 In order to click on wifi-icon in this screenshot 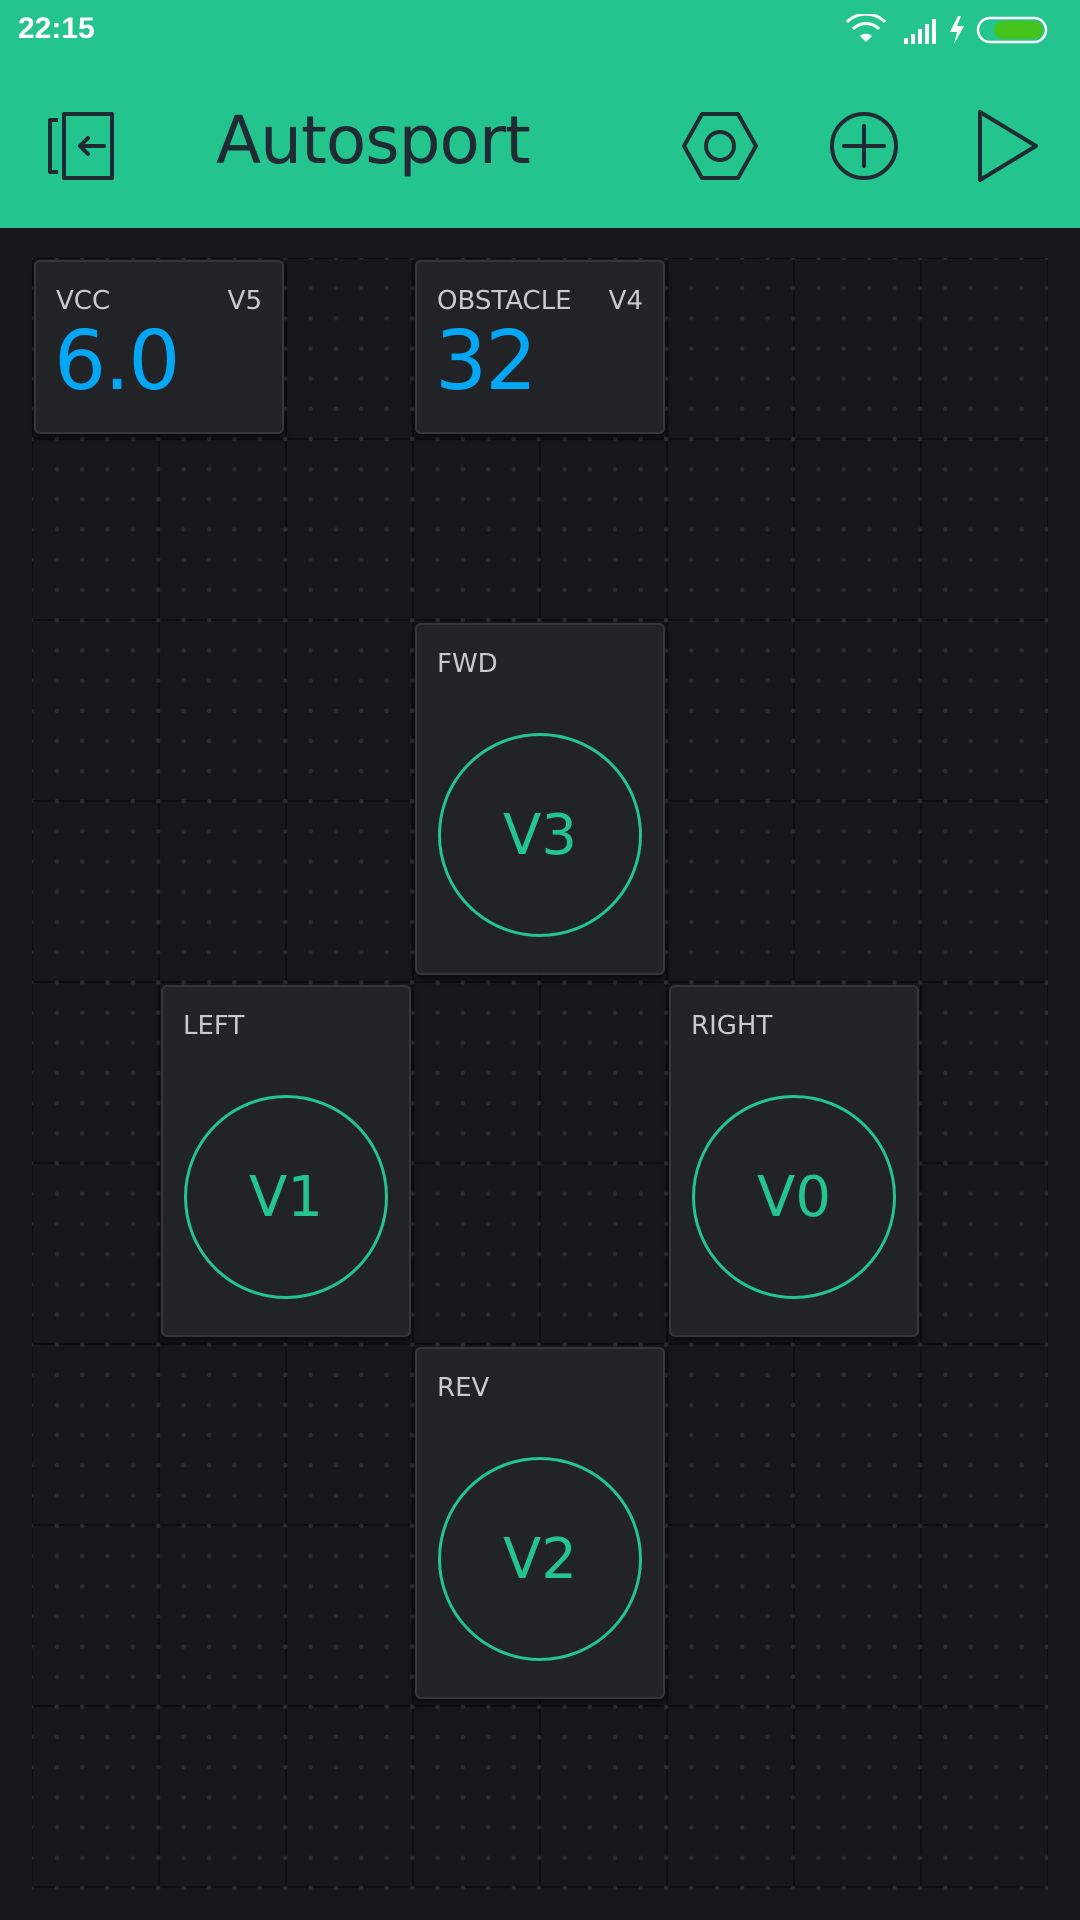, I will do `click(866, 28)`.